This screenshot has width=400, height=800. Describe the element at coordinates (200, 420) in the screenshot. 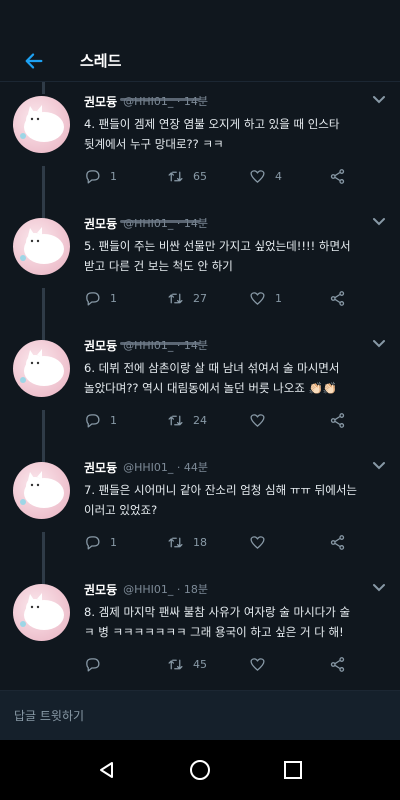

I see `retweet-count: 24` at that location.